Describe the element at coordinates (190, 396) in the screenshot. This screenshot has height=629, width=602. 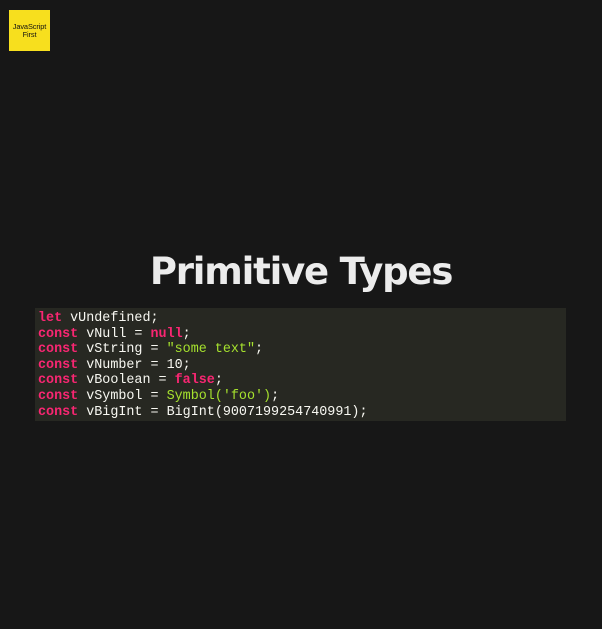
I see `symbol-function: Symbol` at that location.